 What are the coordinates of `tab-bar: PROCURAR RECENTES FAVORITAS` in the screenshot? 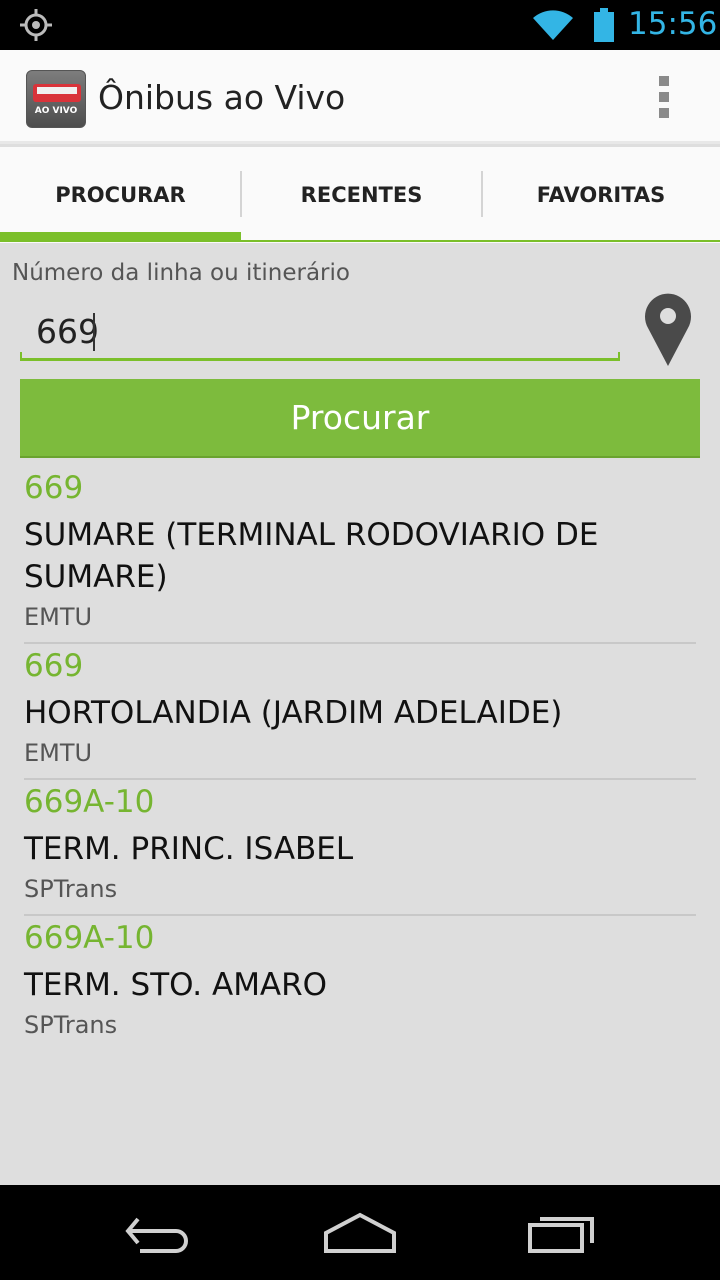 It's located at (360, 195).